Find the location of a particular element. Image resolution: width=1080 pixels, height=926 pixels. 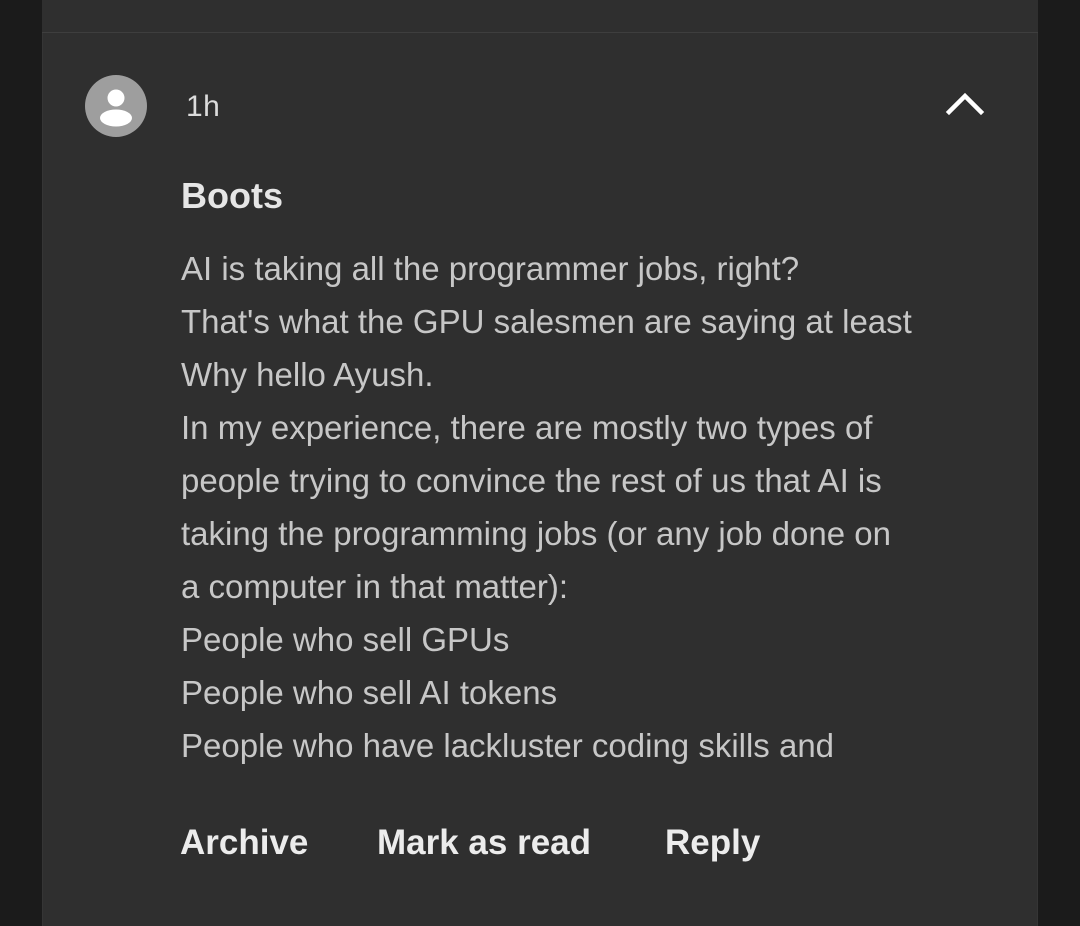

mark-as-read-button: Mark as read is located at coordinates (484, 843).